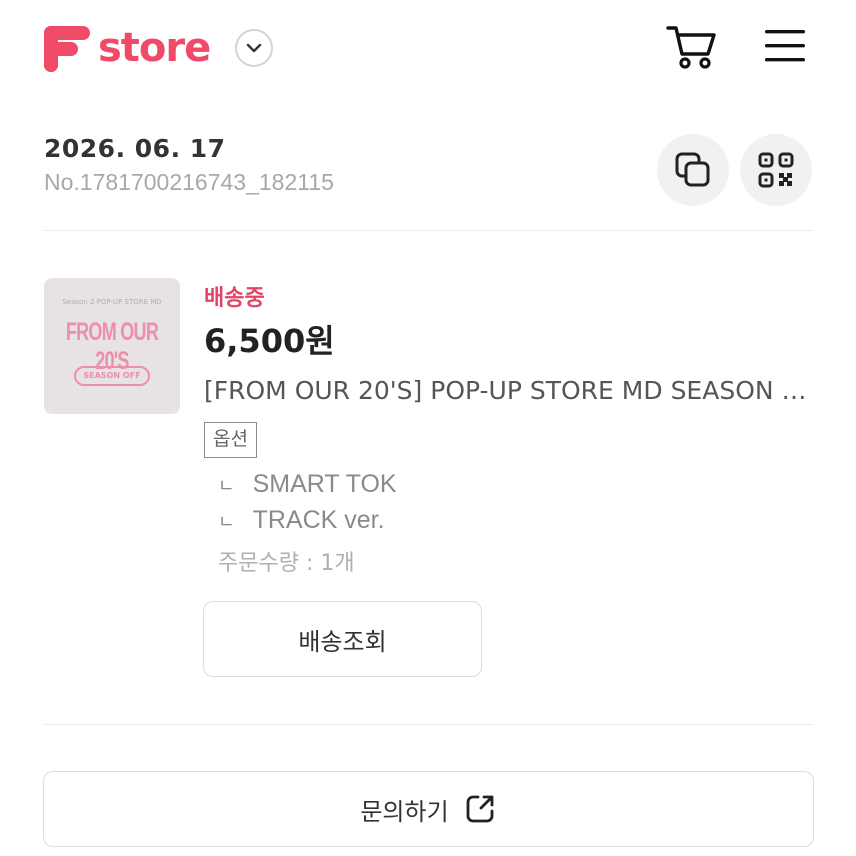 The height and width of the screenshot is (856, 856). I want to click on order-date: 2026. 06. 17, so click(135, 148).